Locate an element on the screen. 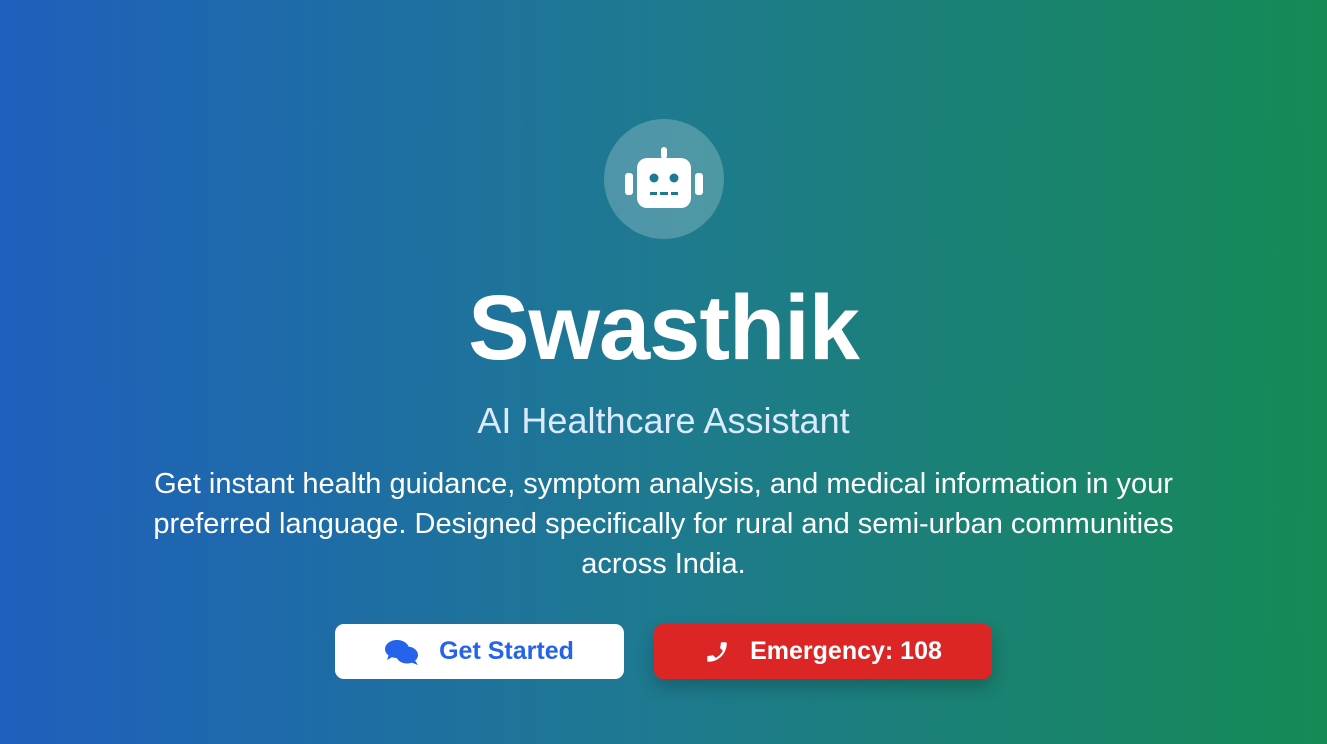 This screenshot has height=744, width=1327. hero-actions: Get Started Emergency: 108 is located at coordinates (663, 651).